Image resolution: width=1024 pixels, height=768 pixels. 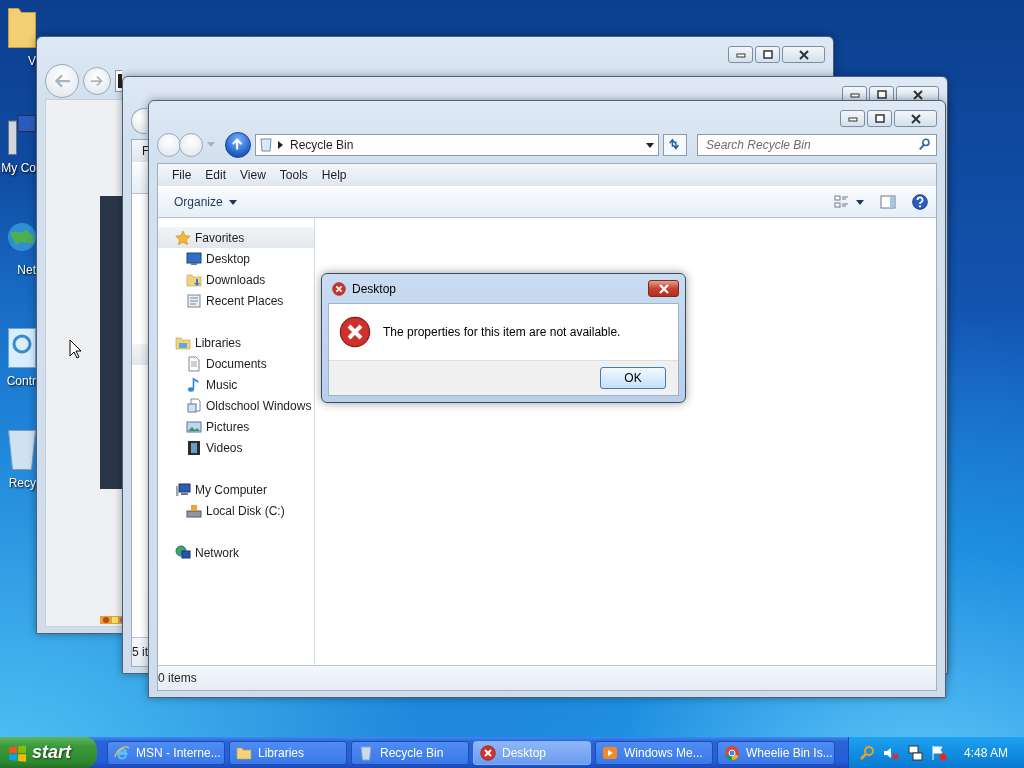 What do you see at coordinates (194, 258) in the screenshot?
I see `monitor-icon` at bounding box center [194, 258].